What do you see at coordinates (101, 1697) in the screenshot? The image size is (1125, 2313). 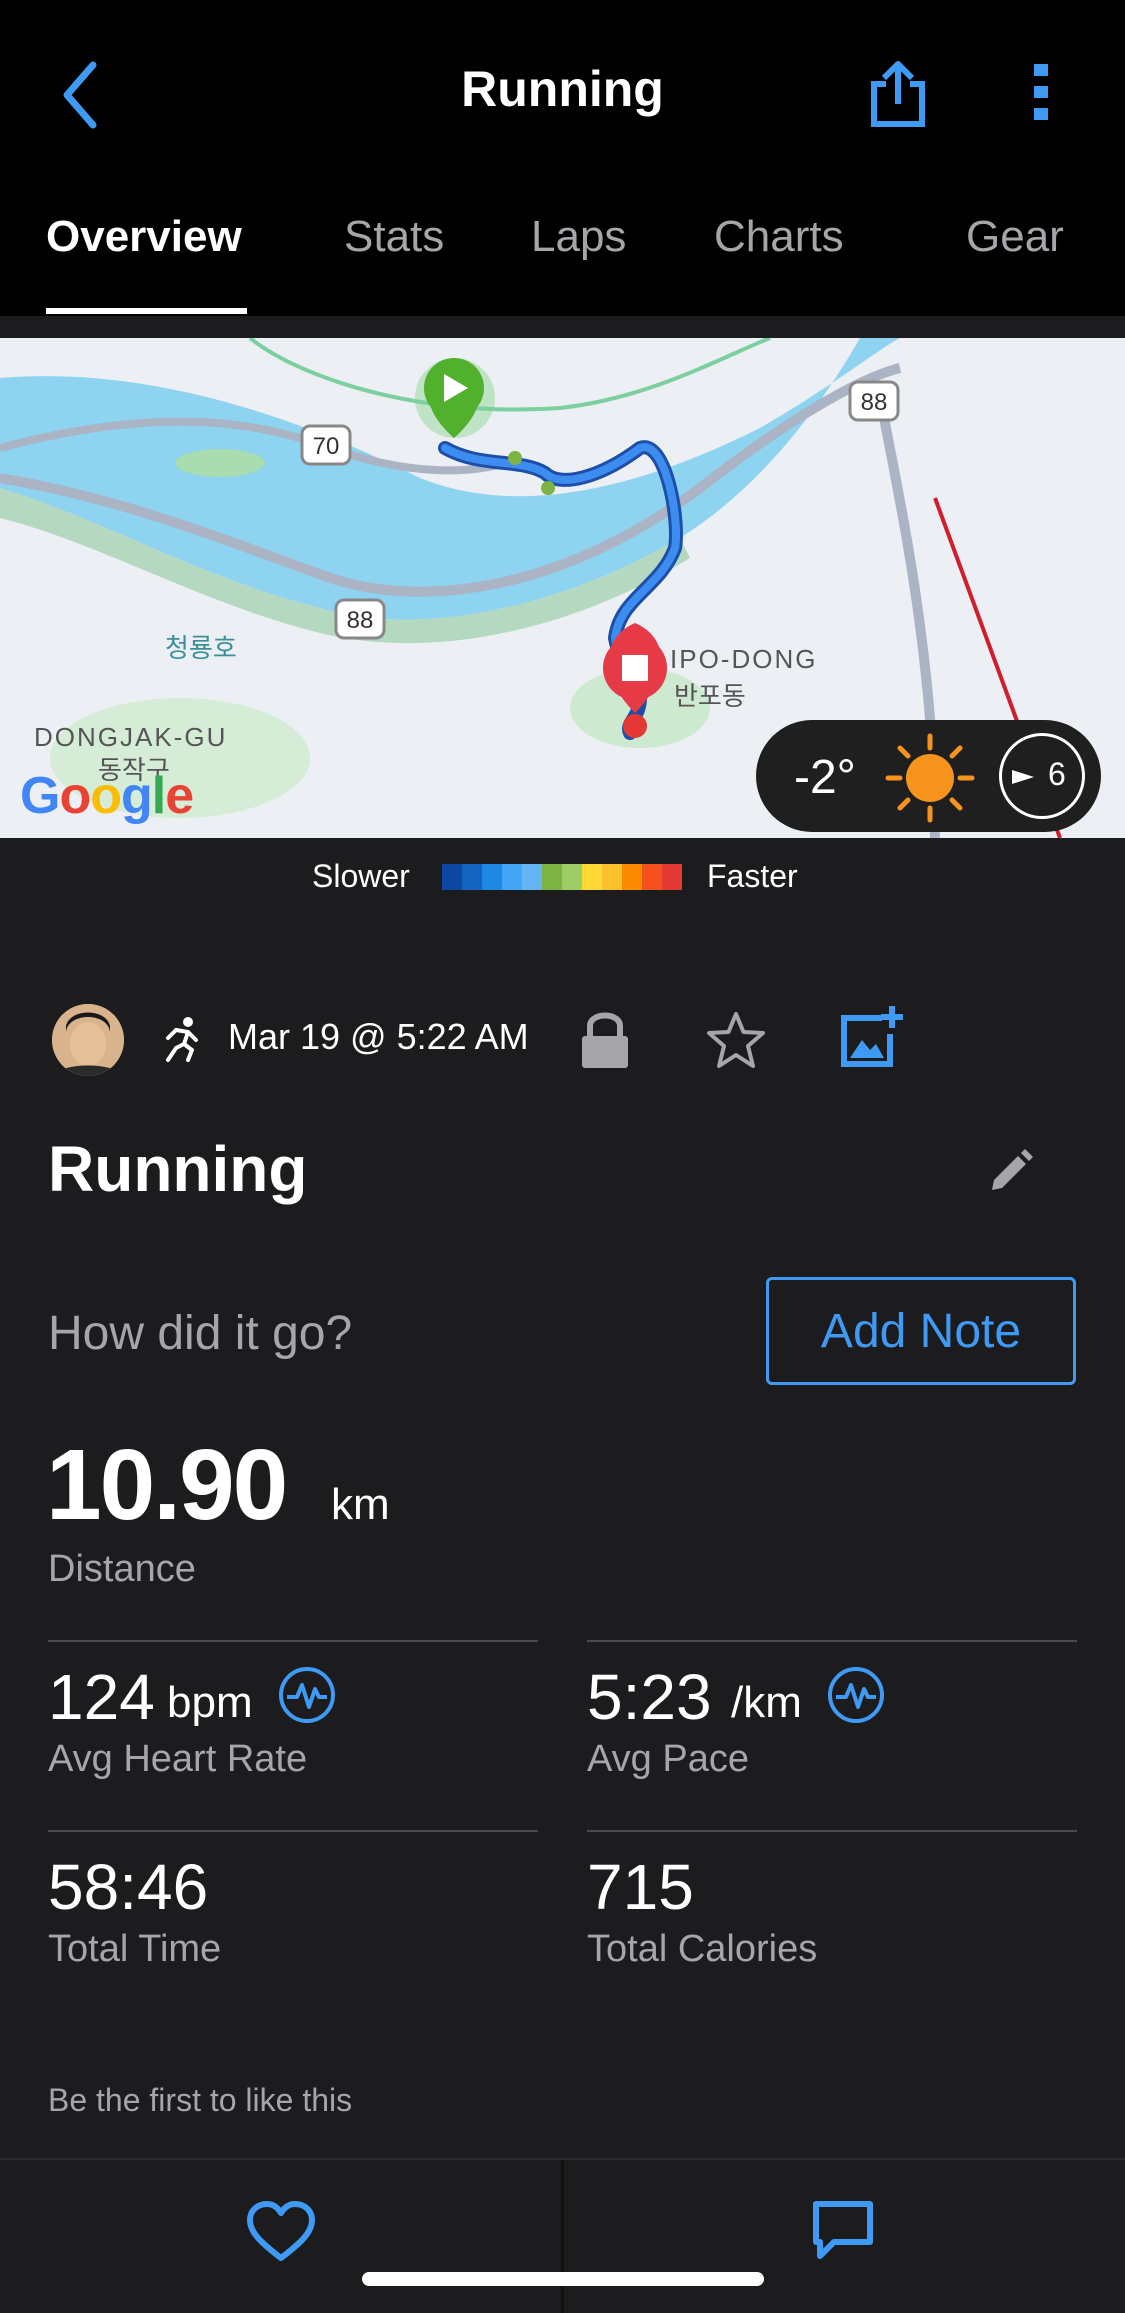 I see `heart-rate-value: 124` at bounding box center [101, 1697].